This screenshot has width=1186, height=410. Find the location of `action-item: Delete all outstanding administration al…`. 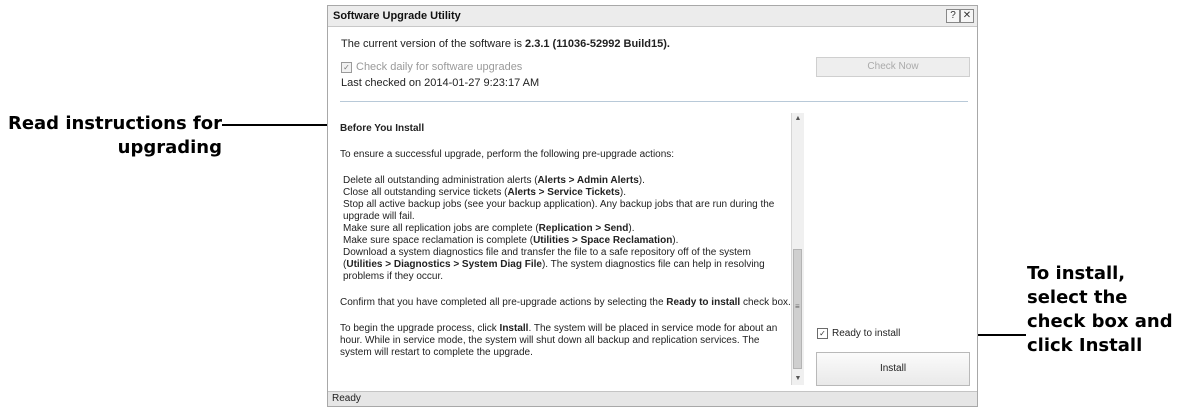

action-item: Delete all outstanding administration al… is located at coordinates (494, 180).